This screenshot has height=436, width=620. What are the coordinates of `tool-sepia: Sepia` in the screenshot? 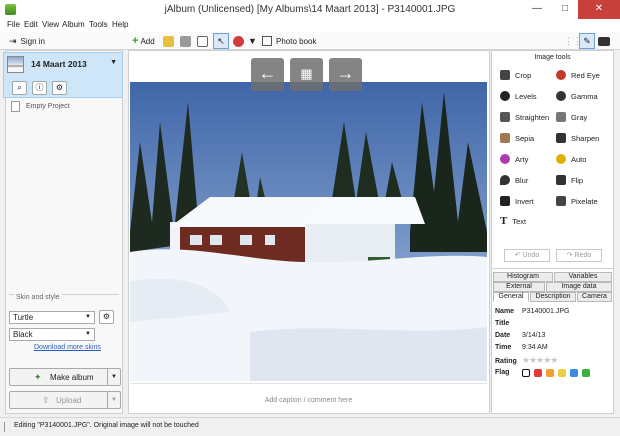 It's located at (517, 138).